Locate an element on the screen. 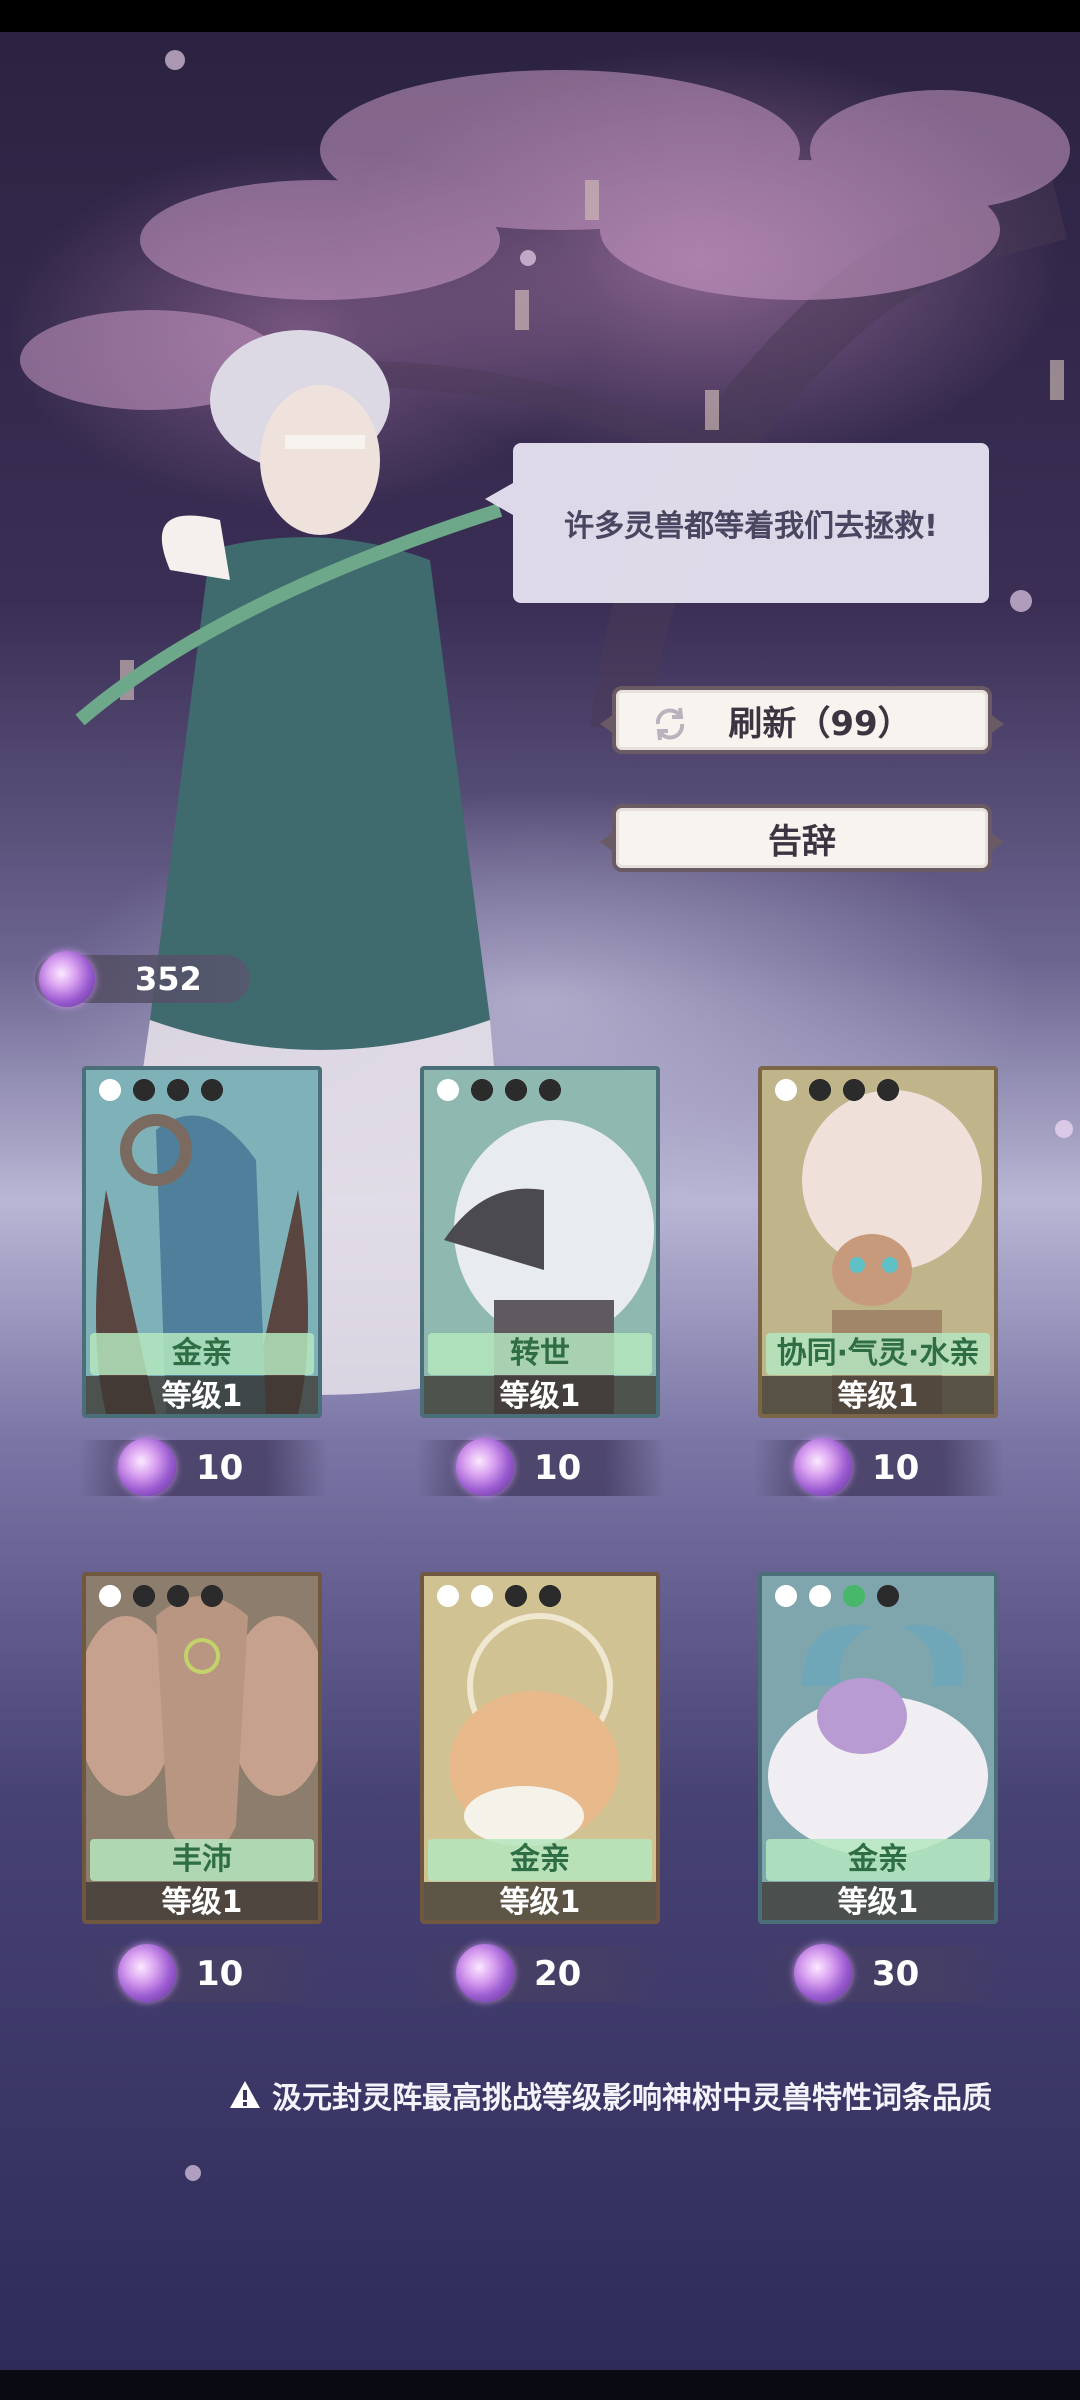 The image size is (1080, 2400). card-cost-1: 10 is located at coordinates (203, 1467).